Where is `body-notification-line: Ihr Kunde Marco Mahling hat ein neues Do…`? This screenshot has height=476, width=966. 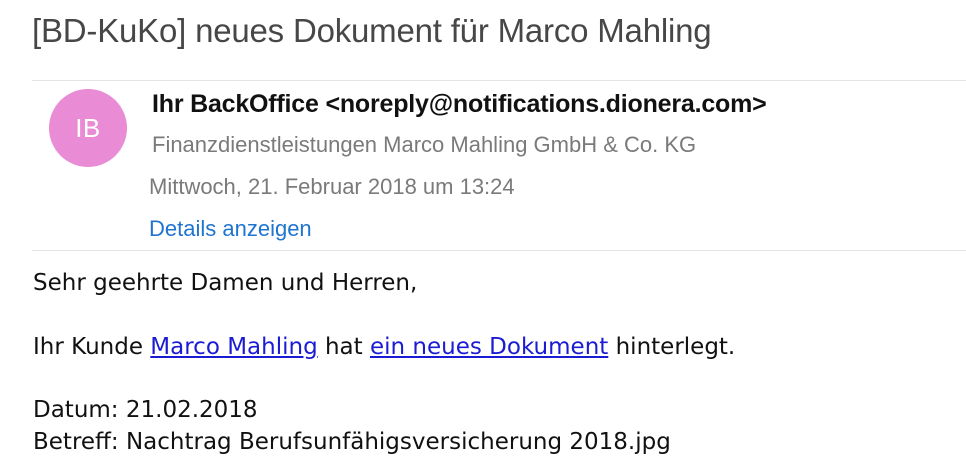 body-notification-line: Ihr Kunde Marco Mahling hat ein neues Do… is located at coordinates (384, 347).